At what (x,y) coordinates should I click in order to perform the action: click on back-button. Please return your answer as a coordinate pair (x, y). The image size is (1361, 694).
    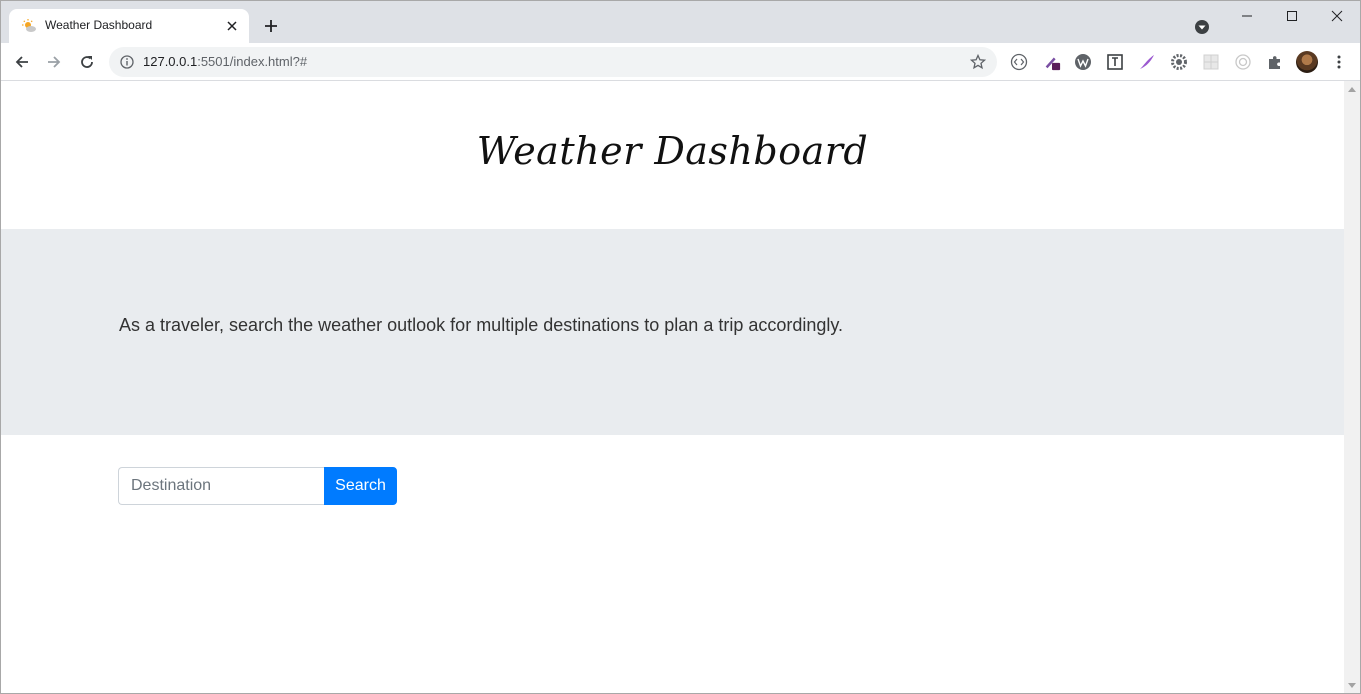
    Looking at the image, I should click on (22, 62).